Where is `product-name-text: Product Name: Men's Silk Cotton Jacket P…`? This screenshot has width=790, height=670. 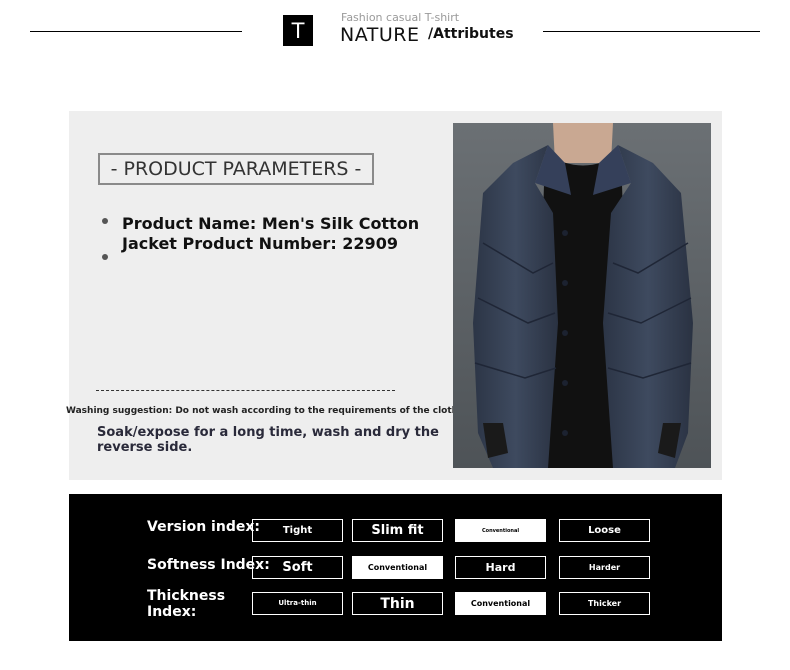 product-name-text: Product Name: Men's Silk Cotton Jacket P… is located at coordinates (271, 233).